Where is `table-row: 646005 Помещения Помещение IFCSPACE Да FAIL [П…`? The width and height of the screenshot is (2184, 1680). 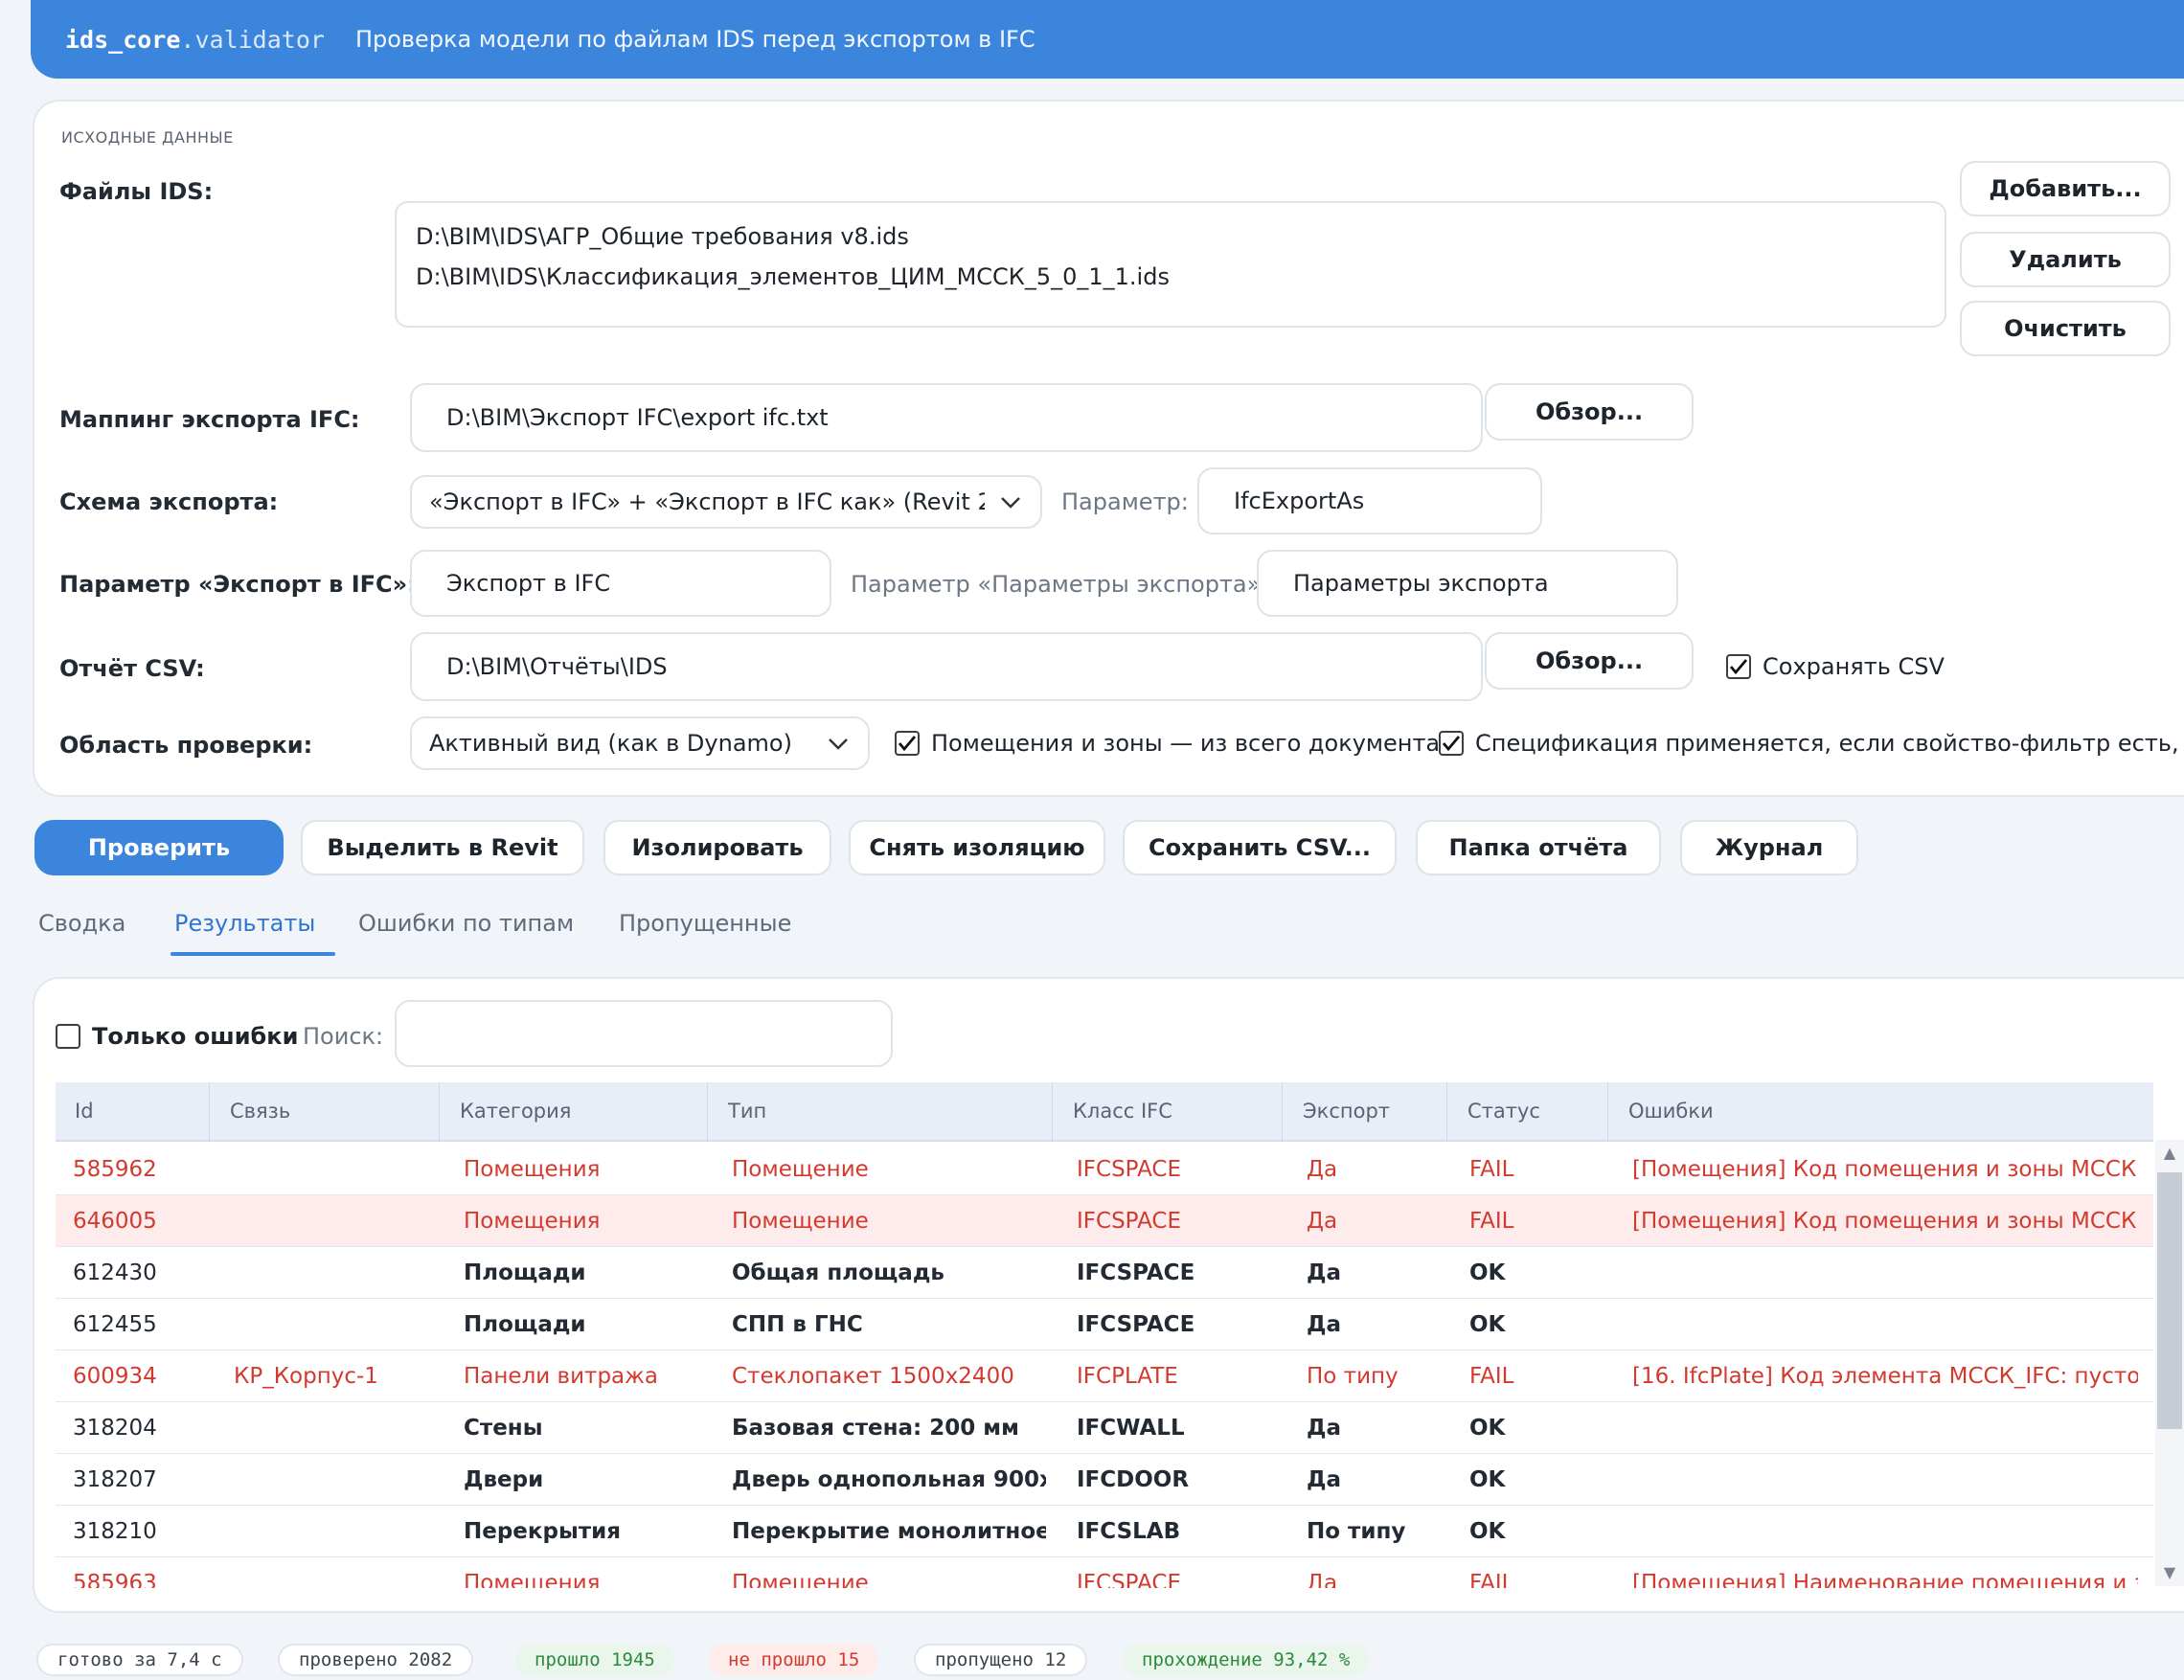
table-row: 646005 Помещения Помещение IFCSPACE Да FAIL [П… is located at coordinates (1104, 1221).